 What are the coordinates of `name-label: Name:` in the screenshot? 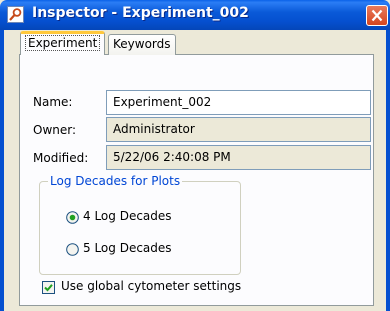 It's located at (53, 102).